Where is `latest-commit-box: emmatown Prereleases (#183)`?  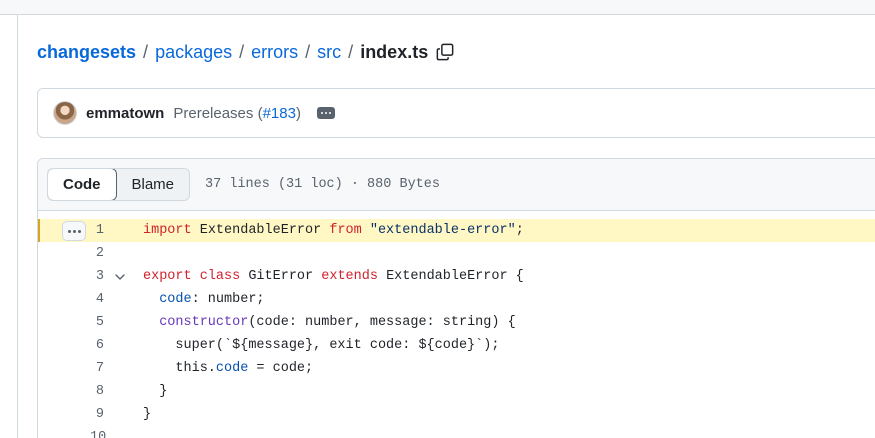 latest-commit-box: emmatown Prereleases (#183) is located at coordinates (456, 113).